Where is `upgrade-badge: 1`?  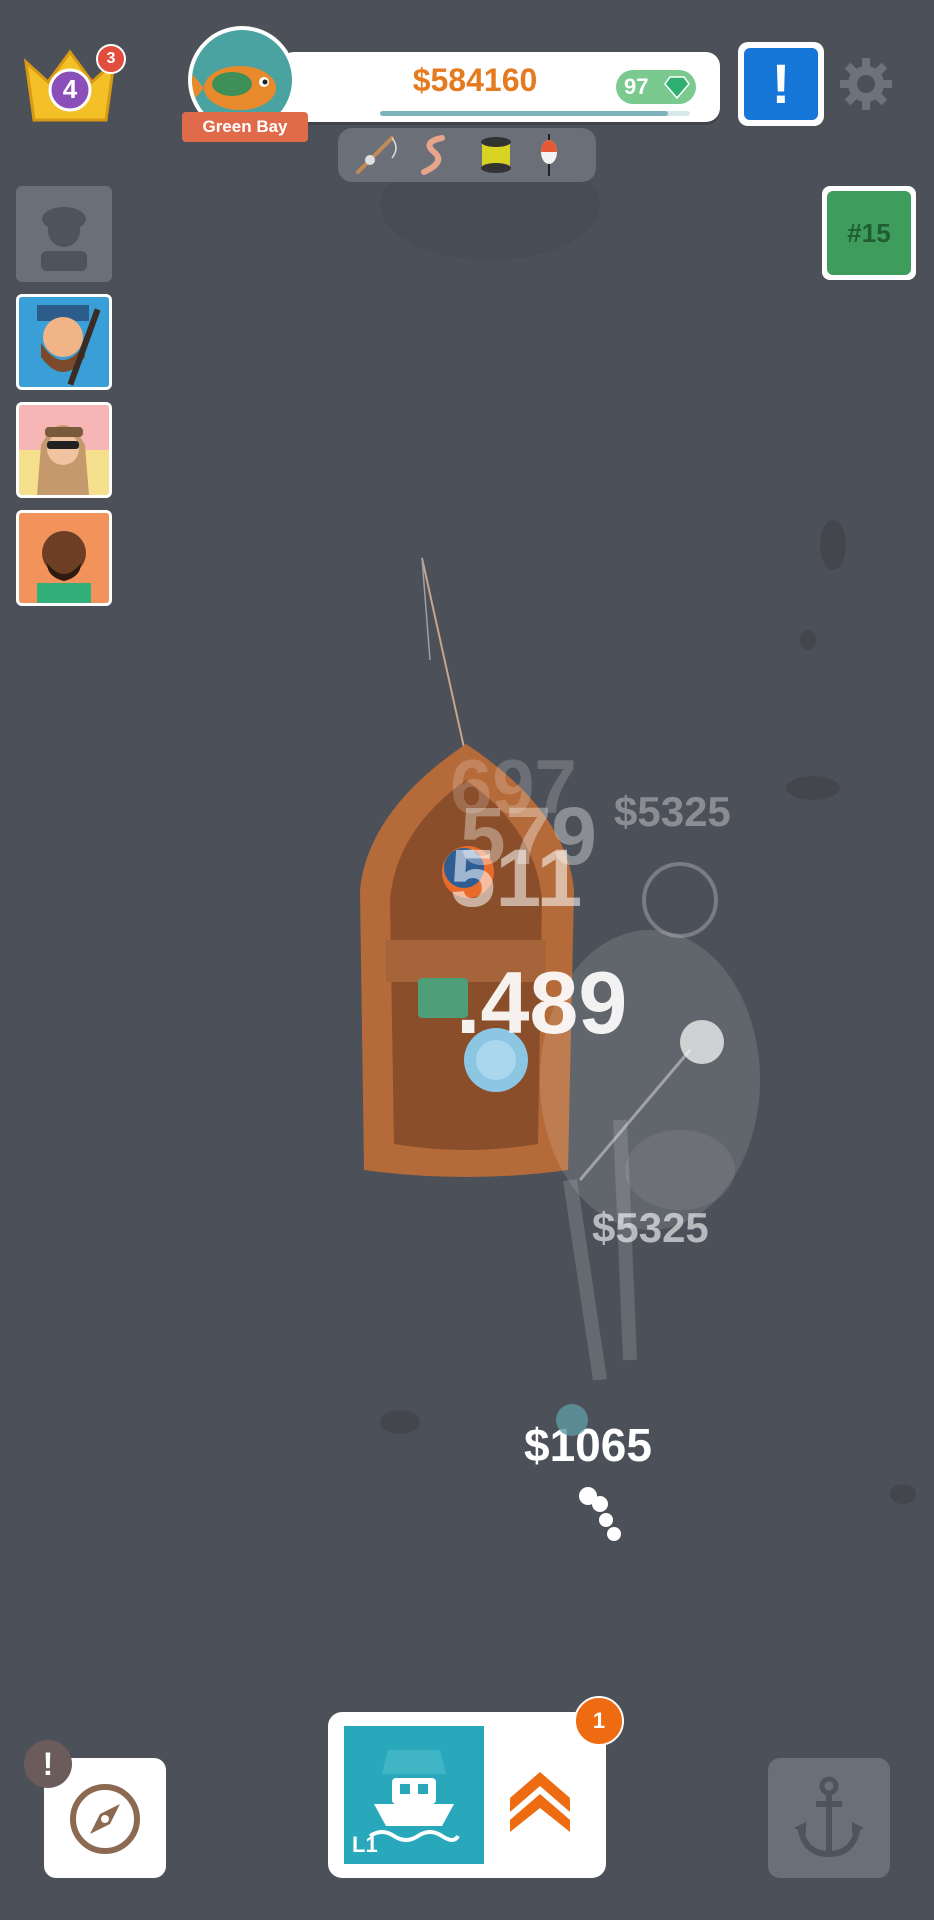
upgrade-badge: 1 is located at coordinates (599, 1721).